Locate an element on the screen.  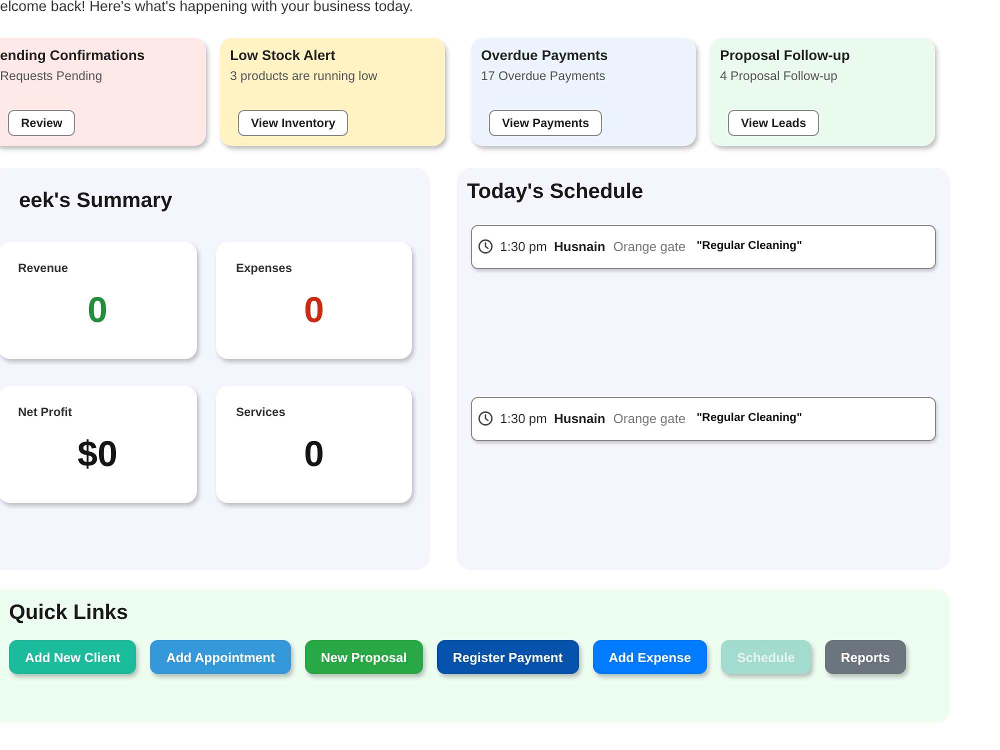
stat-label: Net Profit is located at coordinates (45, 412).